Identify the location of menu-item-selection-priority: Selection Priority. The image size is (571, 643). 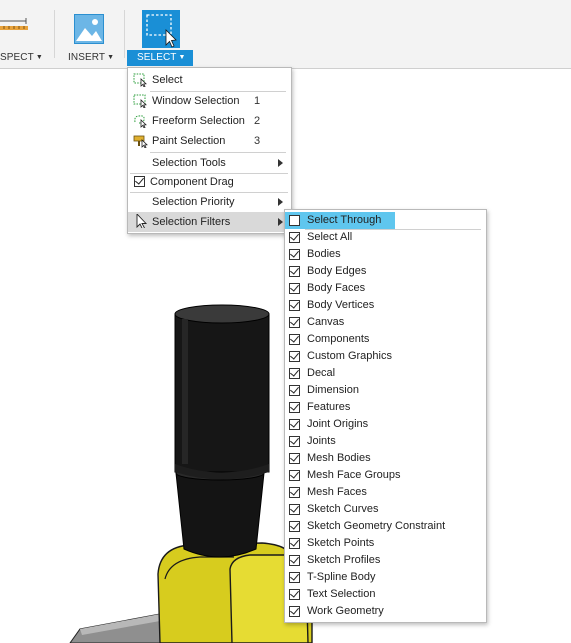
(209, 202).